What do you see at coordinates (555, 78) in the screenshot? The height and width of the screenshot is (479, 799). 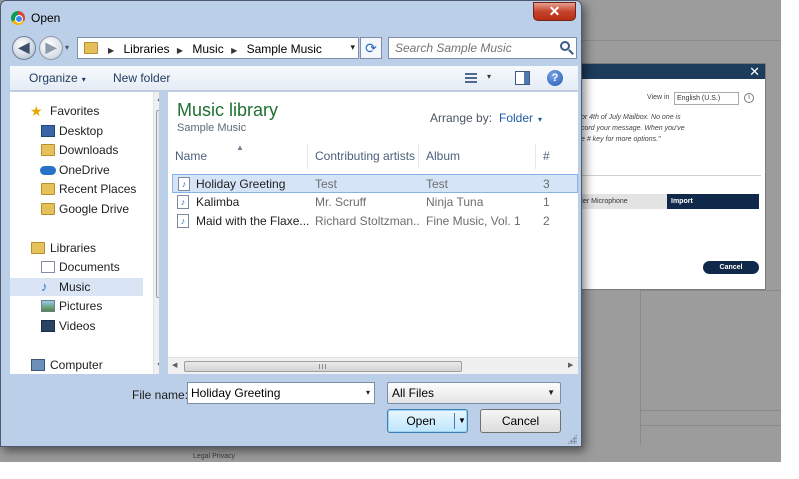 I see `help-icon: ?` at bounding box center [555, 78].